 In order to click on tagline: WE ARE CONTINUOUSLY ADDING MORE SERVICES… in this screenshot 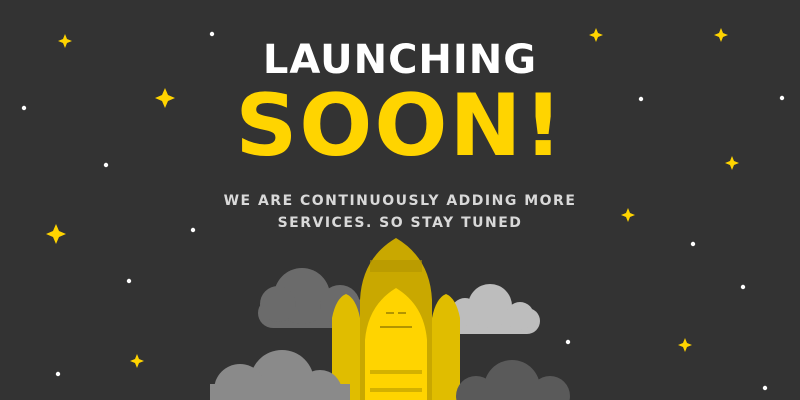, I will do `click(400, 212)`.